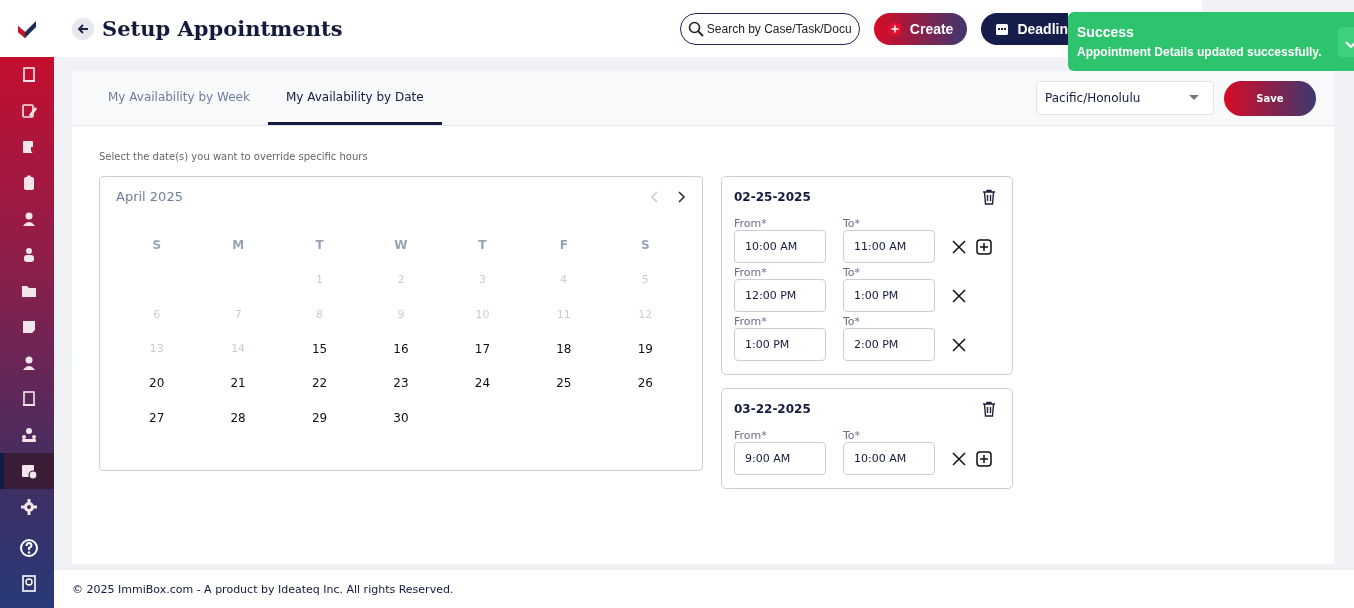 The width and height of the screenshot is (1354, 608). Describe the element at coordinates (645, 348) in the screenshot. I see `calendar-day: 19` at that location.